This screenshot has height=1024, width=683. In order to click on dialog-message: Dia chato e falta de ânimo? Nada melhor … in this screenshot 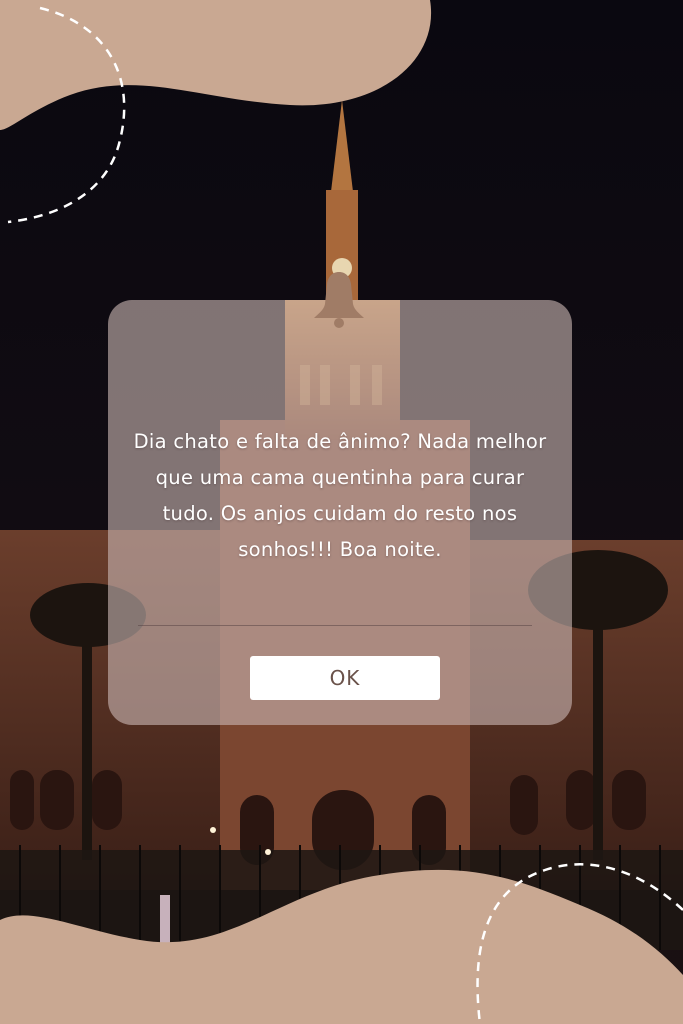, I will do `click(340, 495)`.